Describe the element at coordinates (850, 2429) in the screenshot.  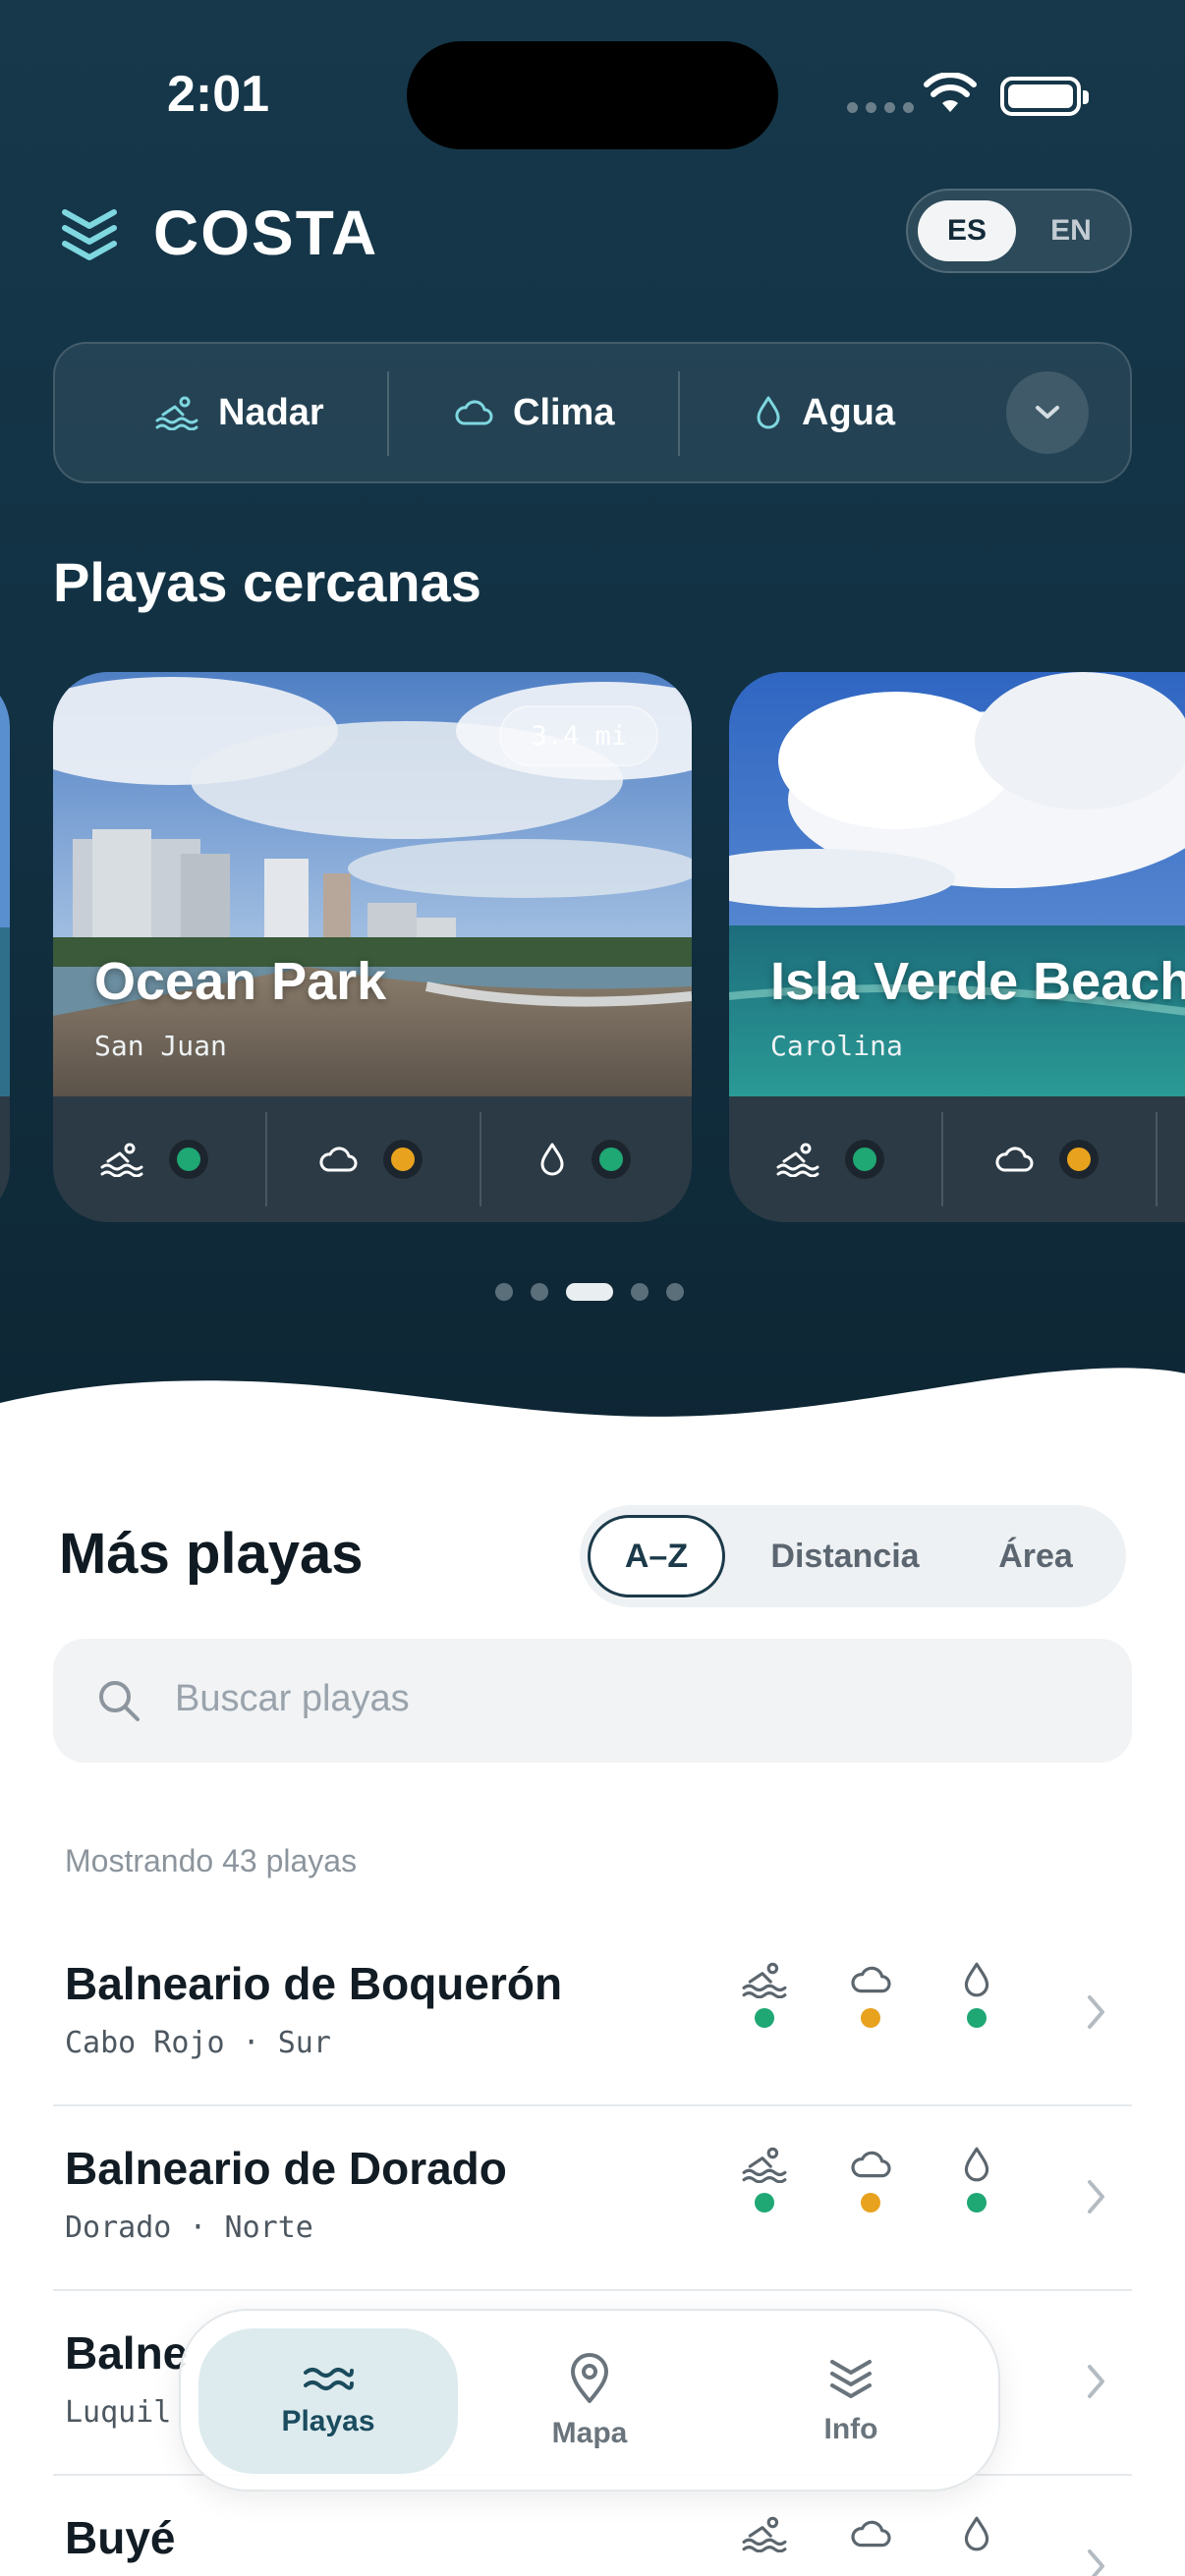
I see `nav-info-label: Info` at that location.